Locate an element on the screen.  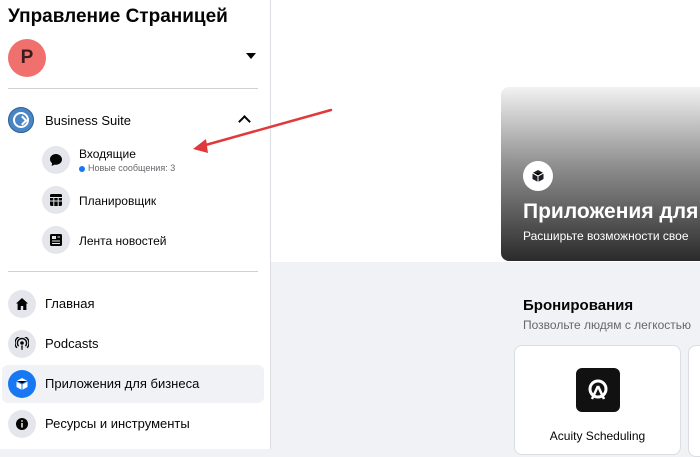
chat-bubble-icon is located at coordinates (56, 160).